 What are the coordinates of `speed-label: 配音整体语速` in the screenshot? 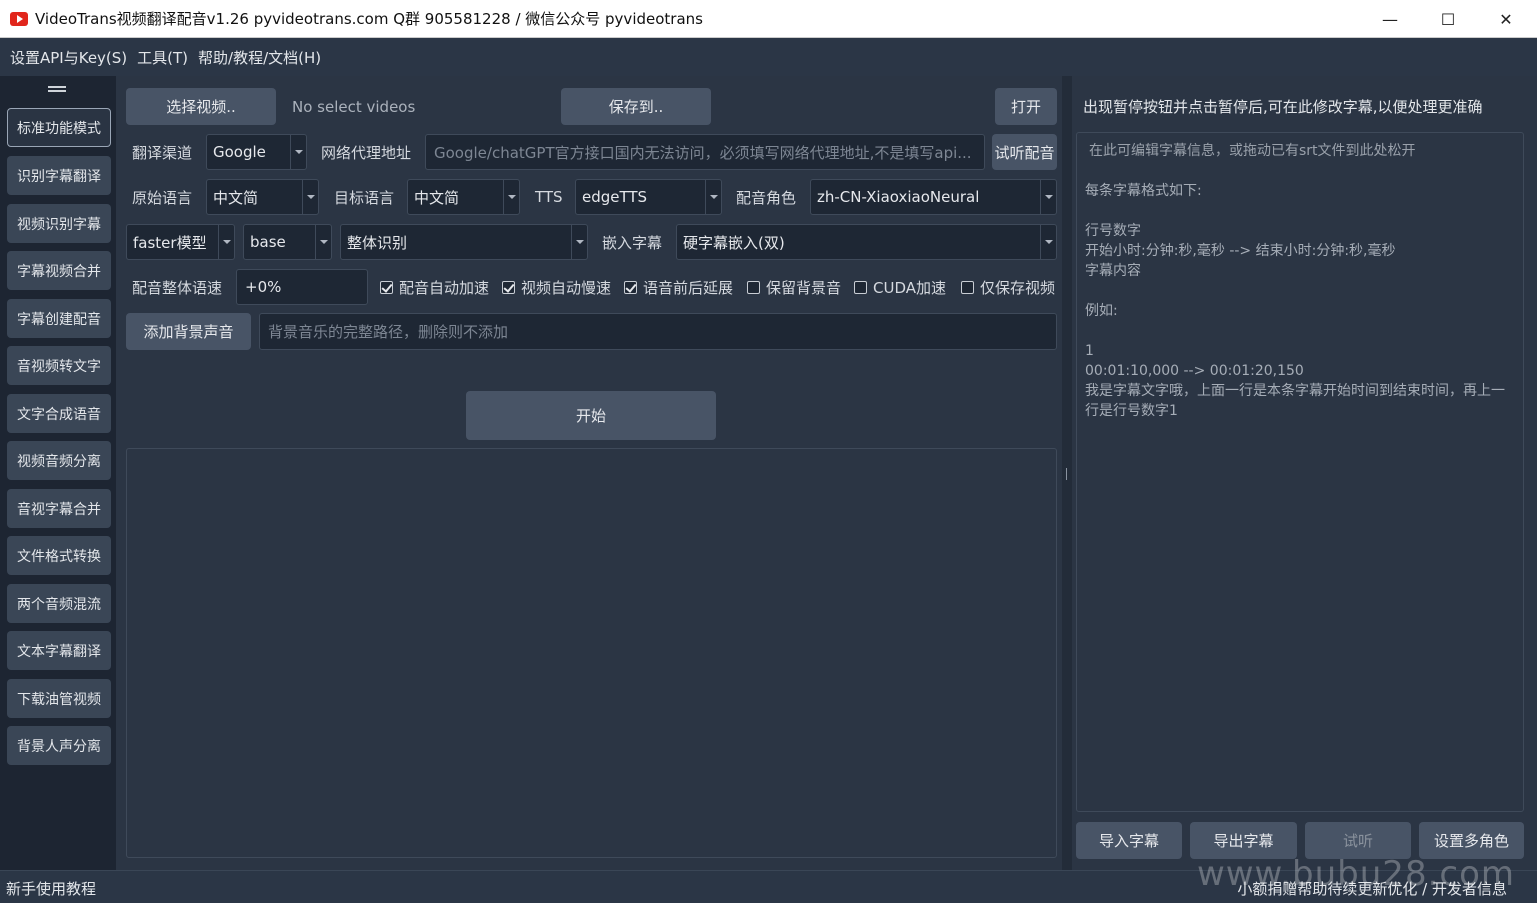 It's located at (177, 287).